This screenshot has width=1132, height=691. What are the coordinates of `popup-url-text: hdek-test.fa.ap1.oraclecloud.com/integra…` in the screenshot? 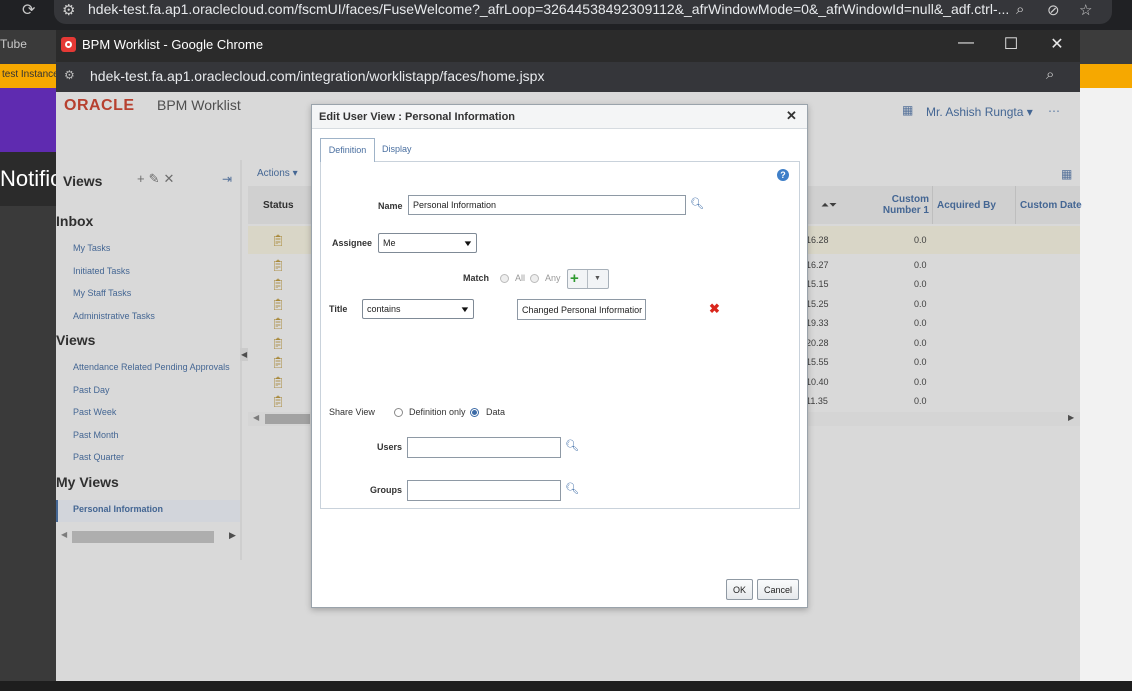 It's located at (317, 76).